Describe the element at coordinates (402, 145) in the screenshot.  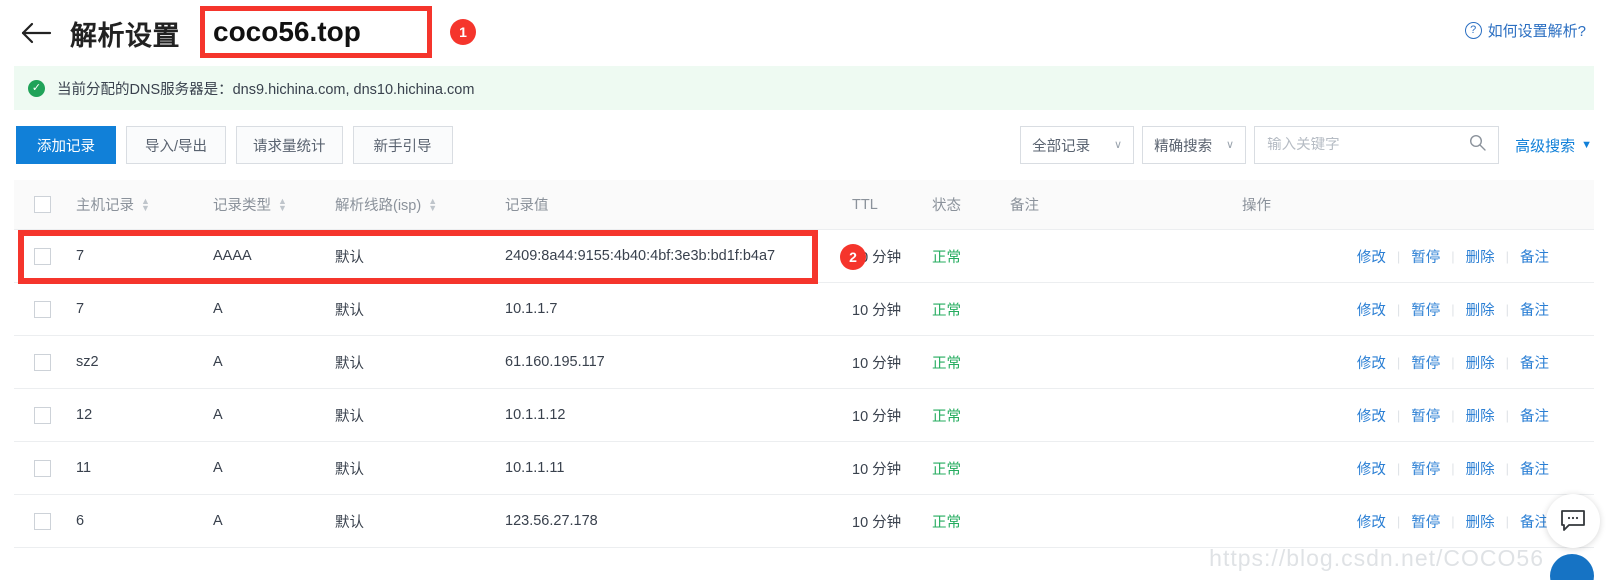
I see `beginner-guide-button: 新手引导` at that location.